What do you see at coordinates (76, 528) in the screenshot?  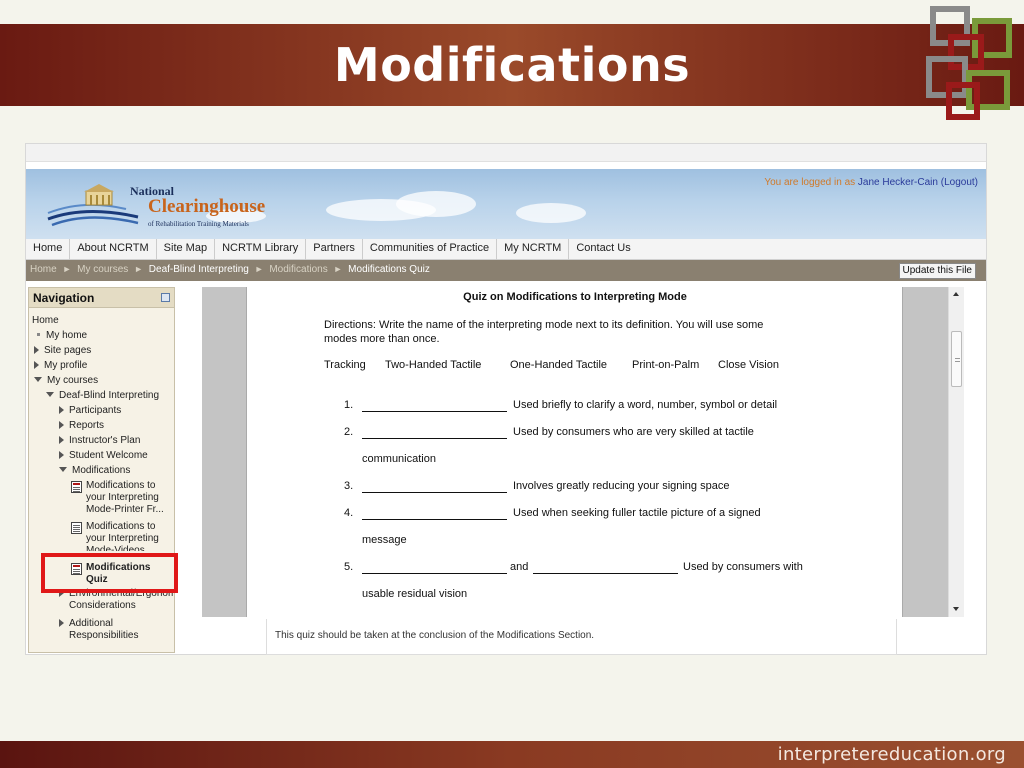 I see `page-document-icon` at bounding box center [76, 528].